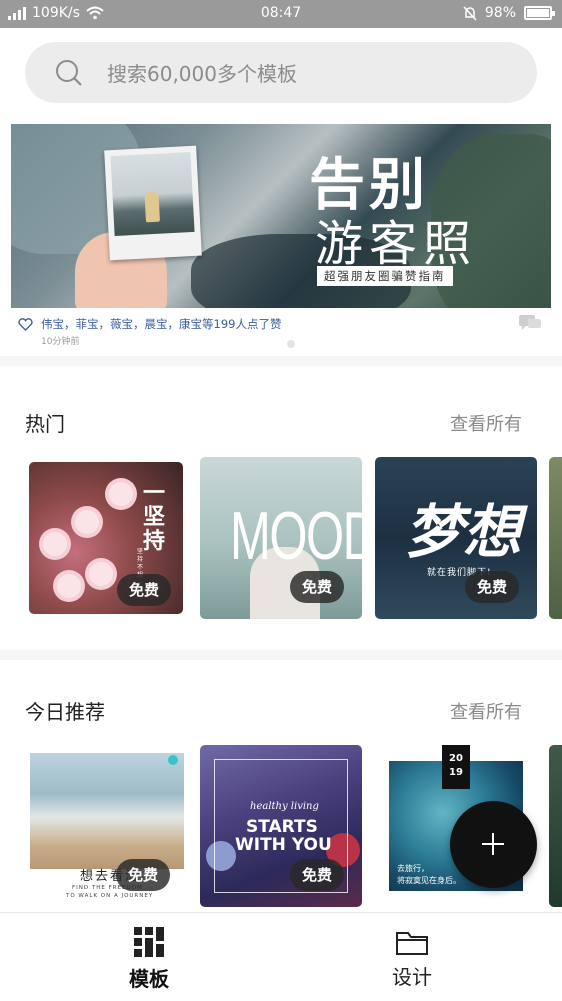 The height and width of the screenshot is (1001, 562). What do you see at coordinates (463, 532) in the screenshot?
I see `card-art-text: 梦想` at bounding box center [463, 532].